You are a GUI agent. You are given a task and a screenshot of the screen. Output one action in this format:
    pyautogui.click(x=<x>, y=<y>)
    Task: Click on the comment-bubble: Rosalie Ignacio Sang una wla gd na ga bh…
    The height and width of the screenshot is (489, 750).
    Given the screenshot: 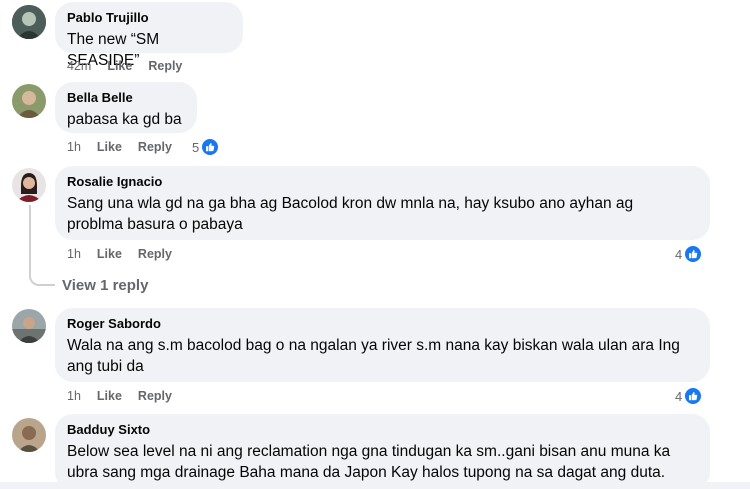 What is the action you would take?
    pyautogui.click(x=382, y=203)
    